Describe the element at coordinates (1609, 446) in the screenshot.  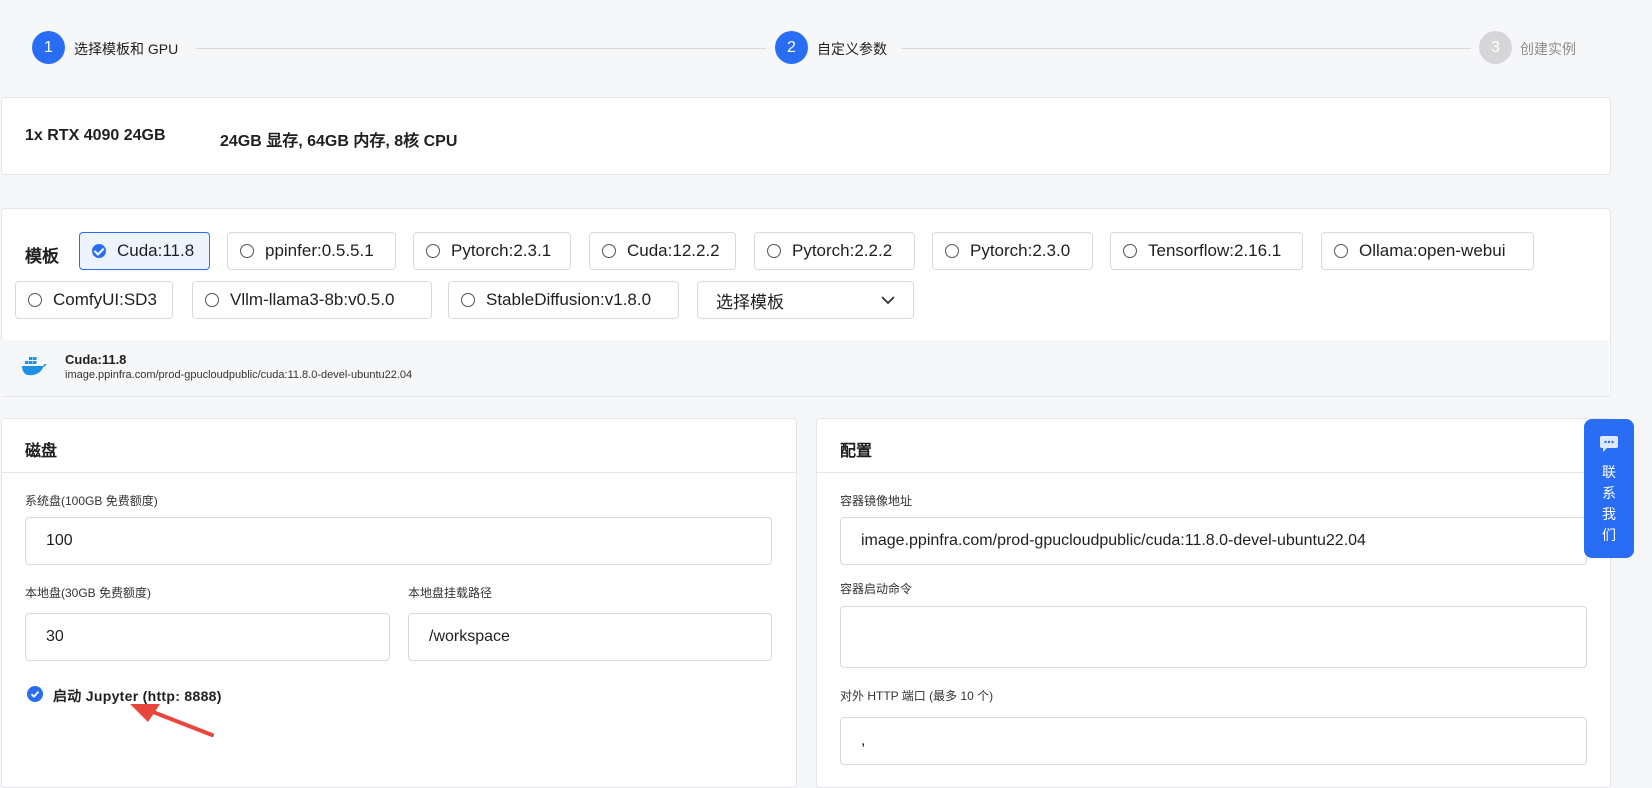
I see `chat-icon` at that location.